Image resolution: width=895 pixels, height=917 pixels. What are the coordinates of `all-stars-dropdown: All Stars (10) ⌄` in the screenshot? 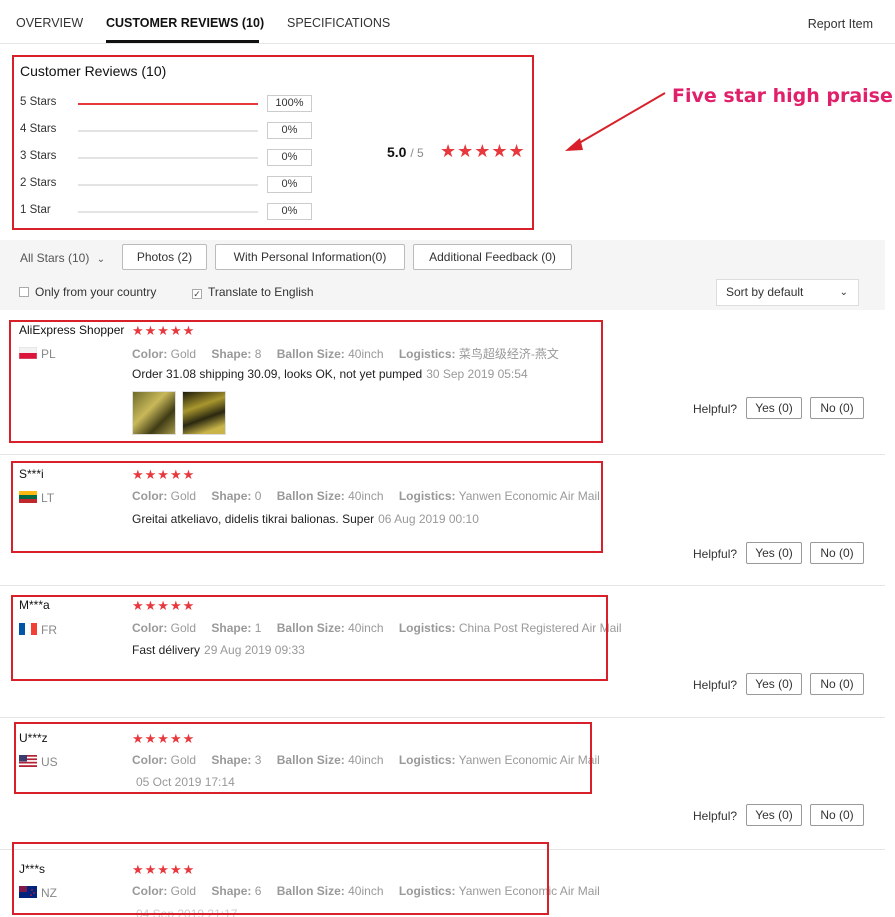 It's located at (62, 258).